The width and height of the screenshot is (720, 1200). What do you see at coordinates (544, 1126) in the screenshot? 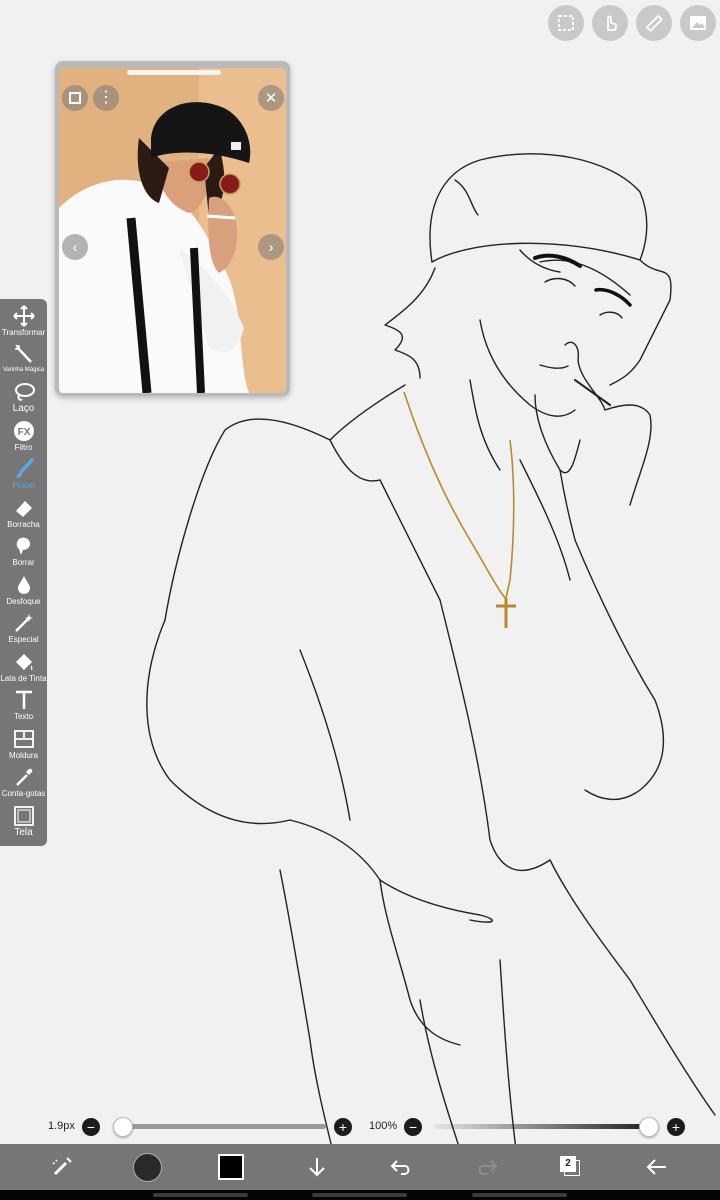
I see `opacity-slider` at bounding box center [544, 1126].